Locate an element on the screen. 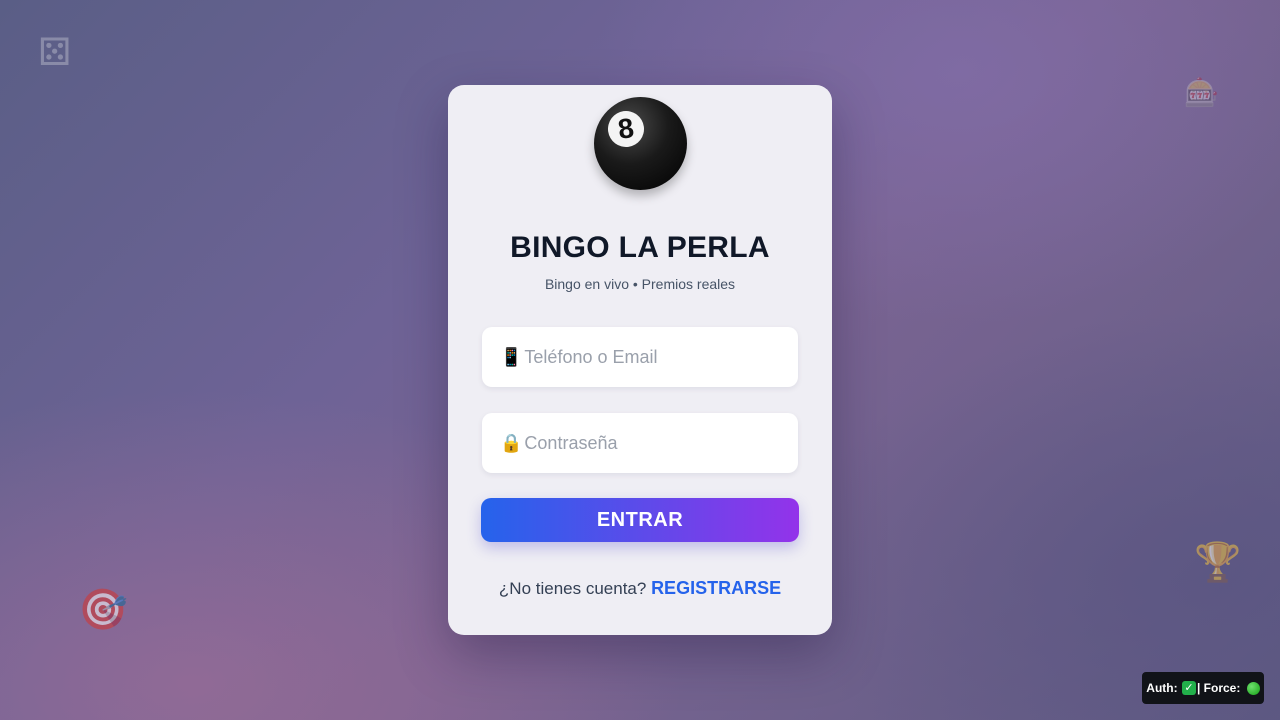 Image resolution: width=1280 pixels, height=720 pixels. page-subtitle: Bingo en vivo • Premios reales is located at coordinates (640, 284).